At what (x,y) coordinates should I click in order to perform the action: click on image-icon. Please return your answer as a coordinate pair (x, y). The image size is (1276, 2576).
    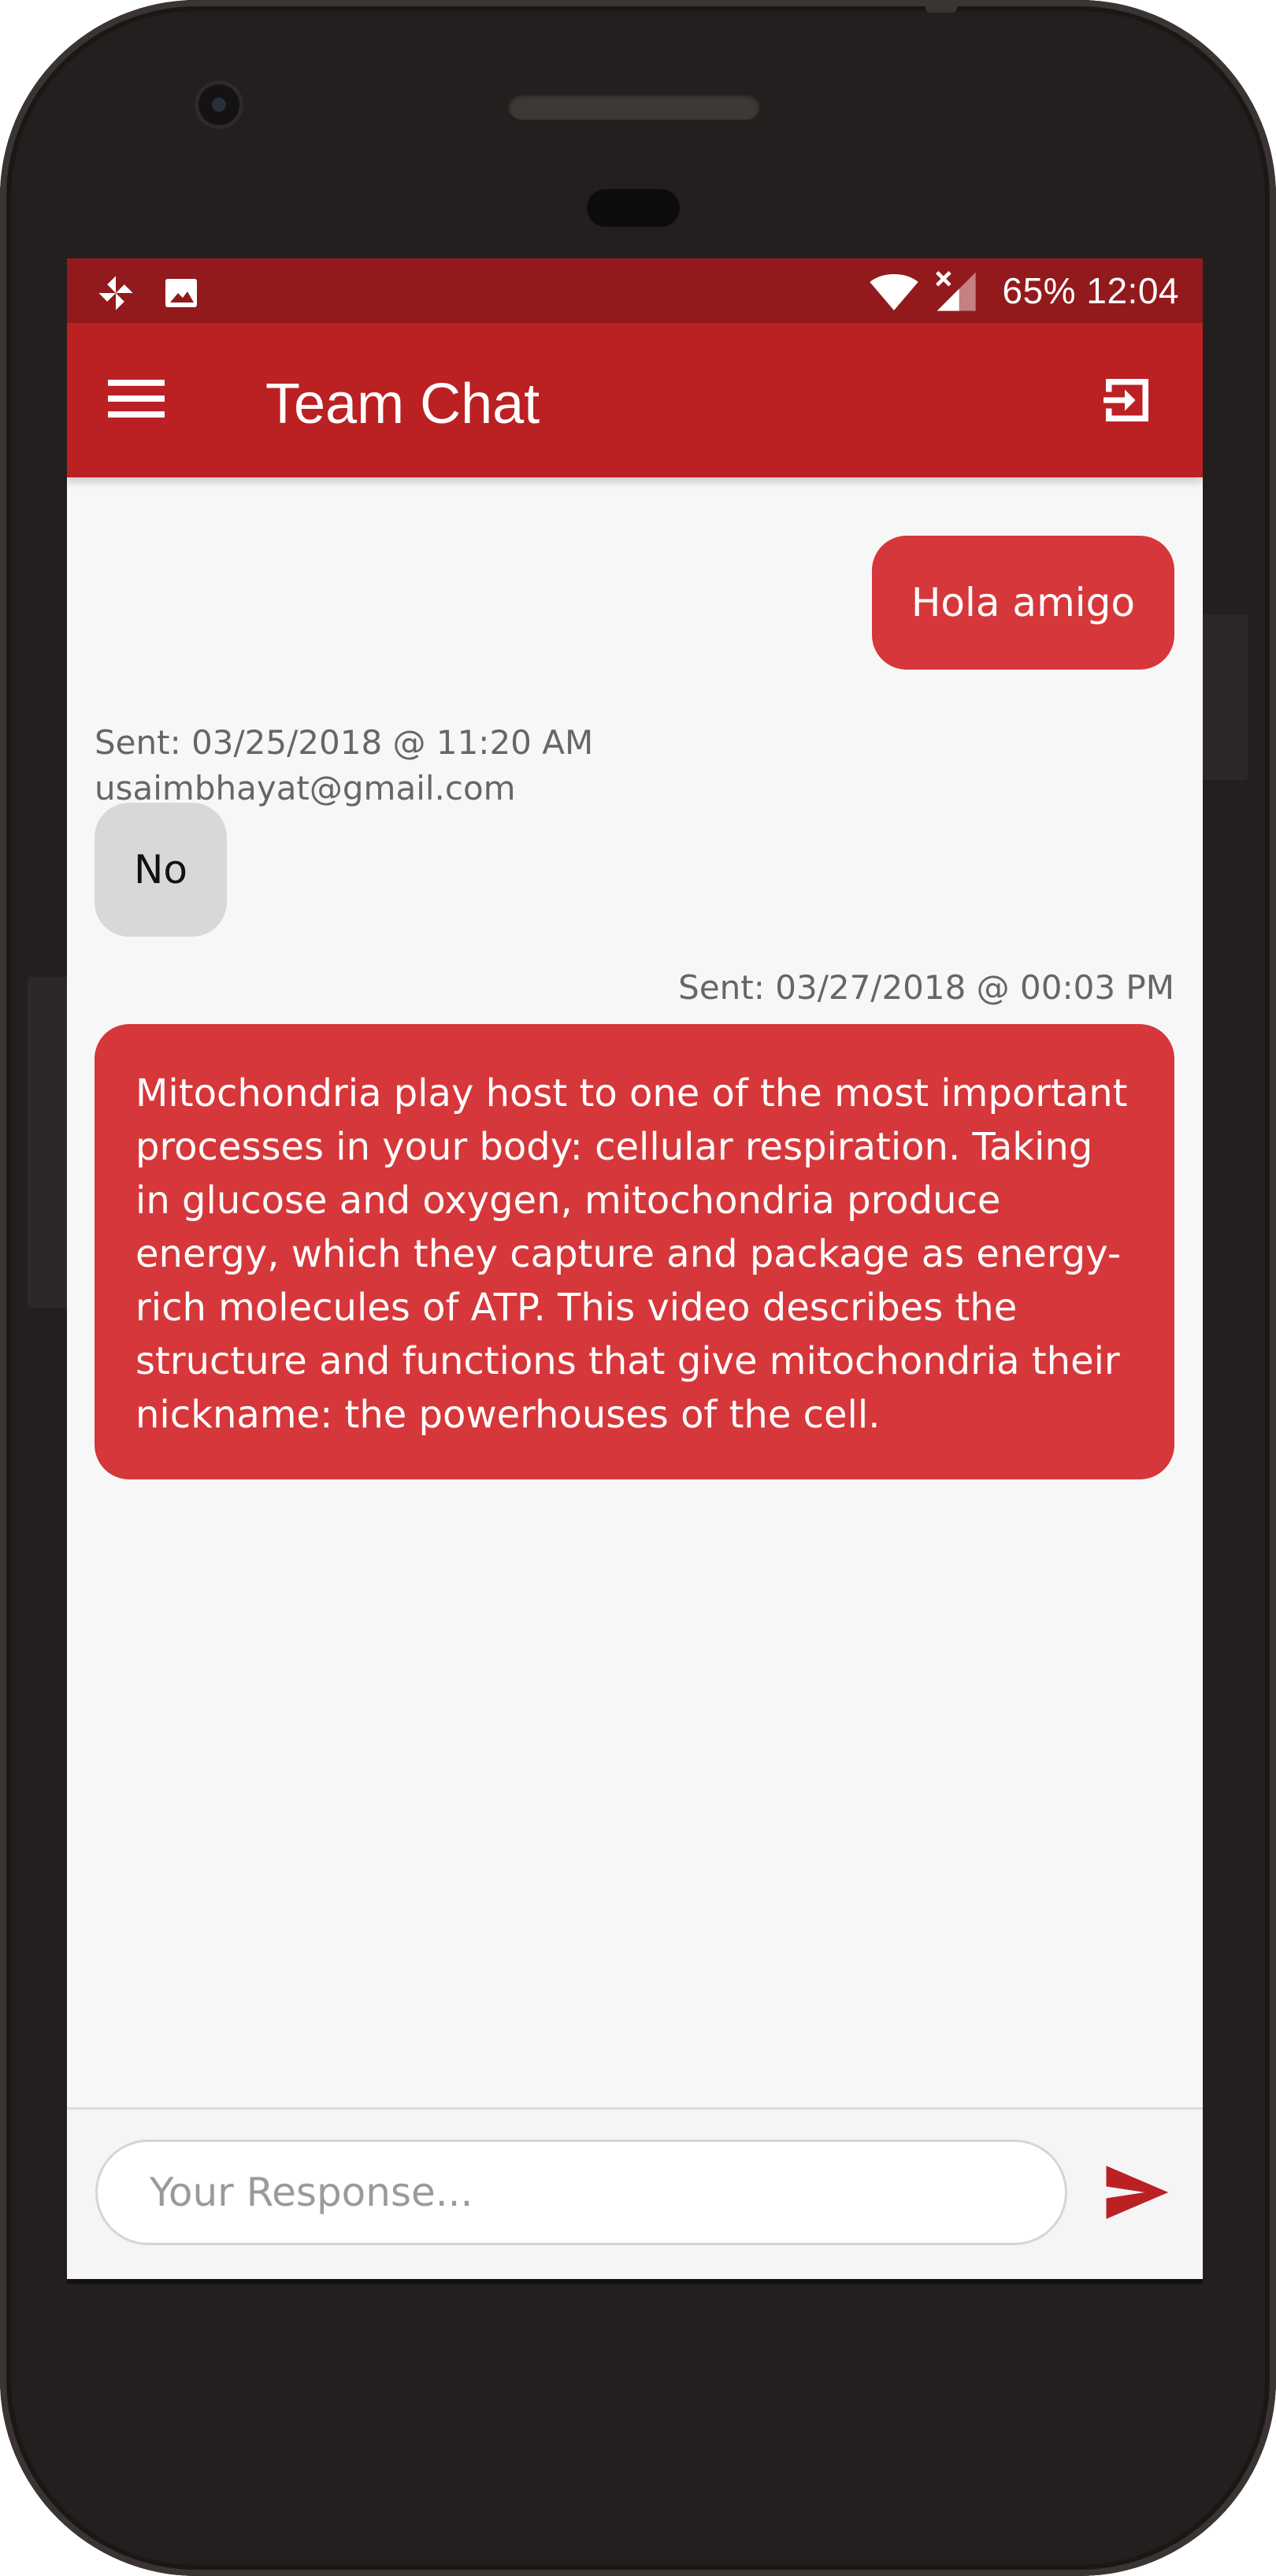
    Looking at the image, I should click on (181, 293).